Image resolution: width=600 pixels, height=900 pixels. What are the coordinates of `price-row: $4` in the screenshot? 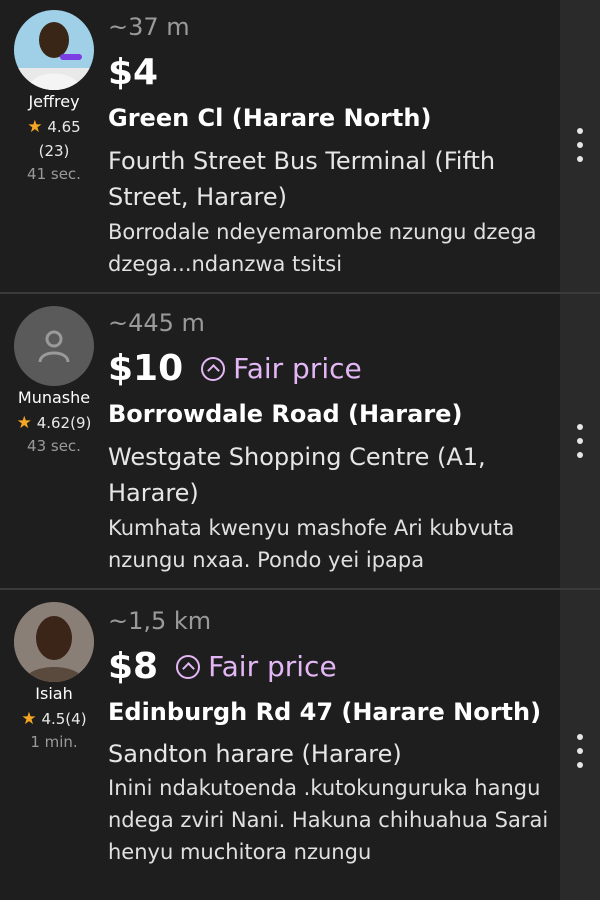 It's located at (133, 72).